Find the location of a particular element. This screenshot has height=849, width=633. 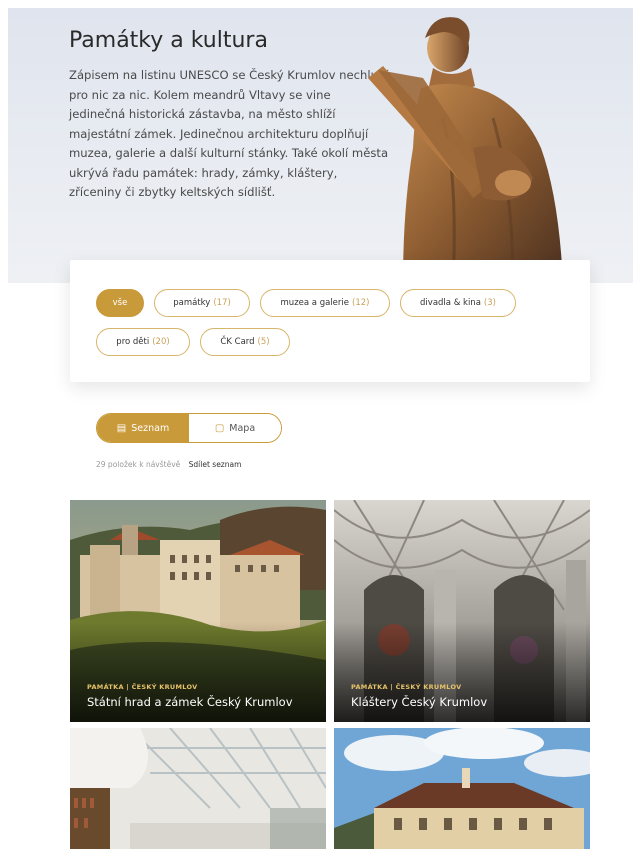

filter-chip-kids: pro děti (20) is located at coordinates (143, 342).